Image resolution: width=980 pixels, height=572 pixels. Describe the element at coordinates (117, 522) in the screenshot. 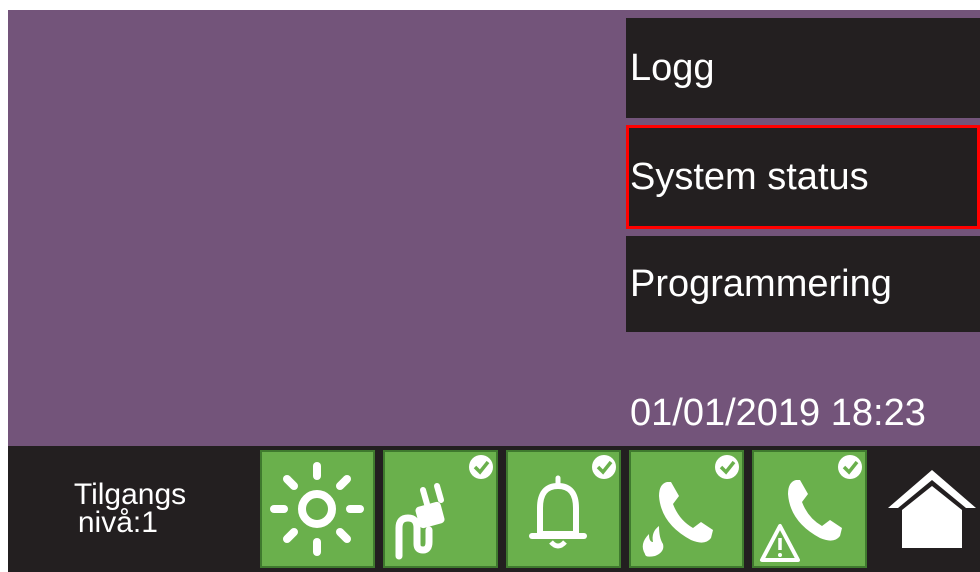

I see `access-level-value: nivå:1` at that location.